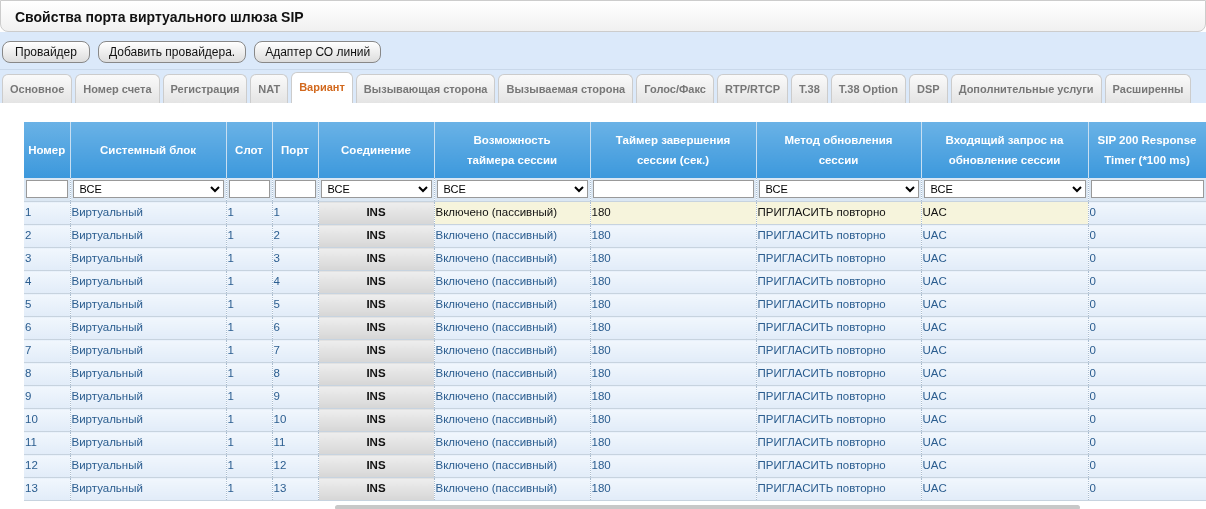  What do you see at coordinates (47, 305) in the screenshot?
I see `table-cell: 5` at bounding box center [47, 305].